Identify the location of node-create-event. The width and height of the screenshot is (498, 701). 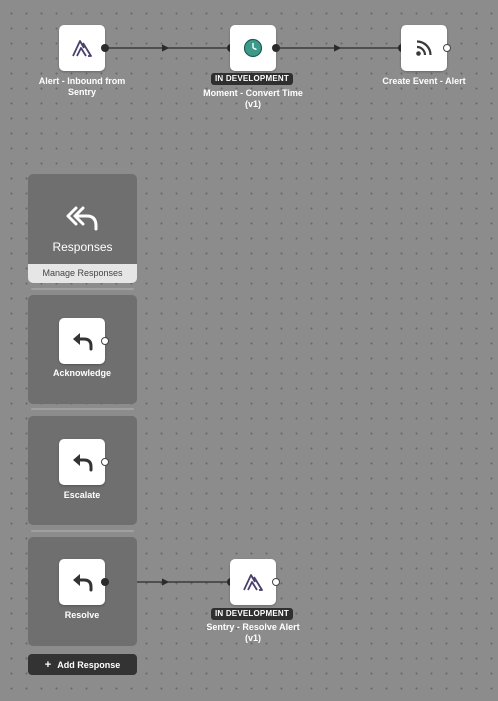
(424, 48).